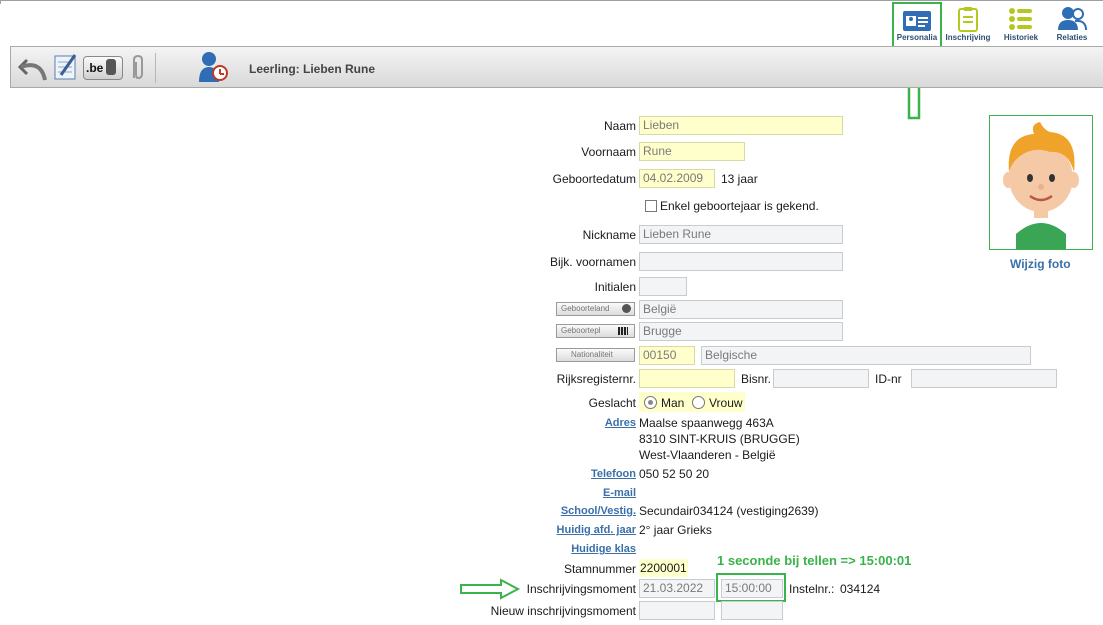 The height and width of the screenshot is (625, 1103). I want to click on geboorteland-field: België, so click(741, 309).